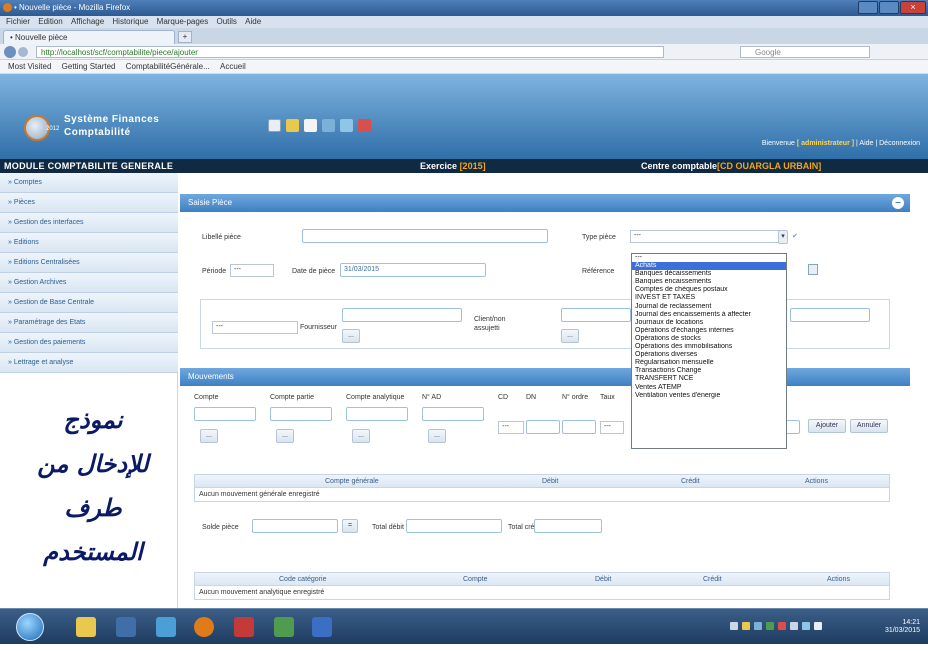 This screenshot has height=651, width=928. I want to click on dropdown-option: Opérations des immobilisations, so click(709, 347).